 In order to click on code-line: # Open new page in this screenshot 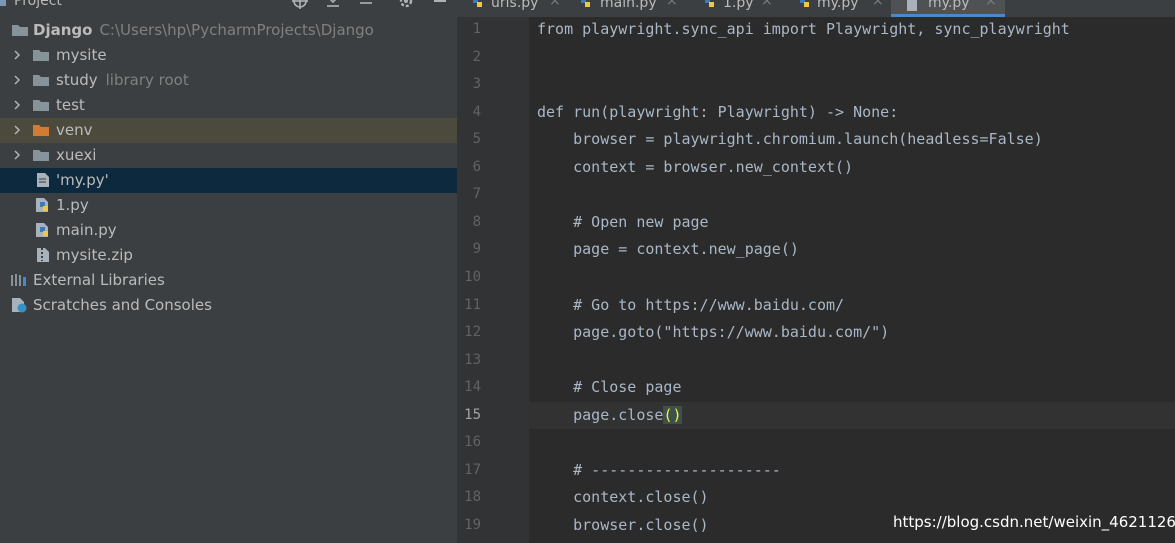, I will do `click(622, 222)`.